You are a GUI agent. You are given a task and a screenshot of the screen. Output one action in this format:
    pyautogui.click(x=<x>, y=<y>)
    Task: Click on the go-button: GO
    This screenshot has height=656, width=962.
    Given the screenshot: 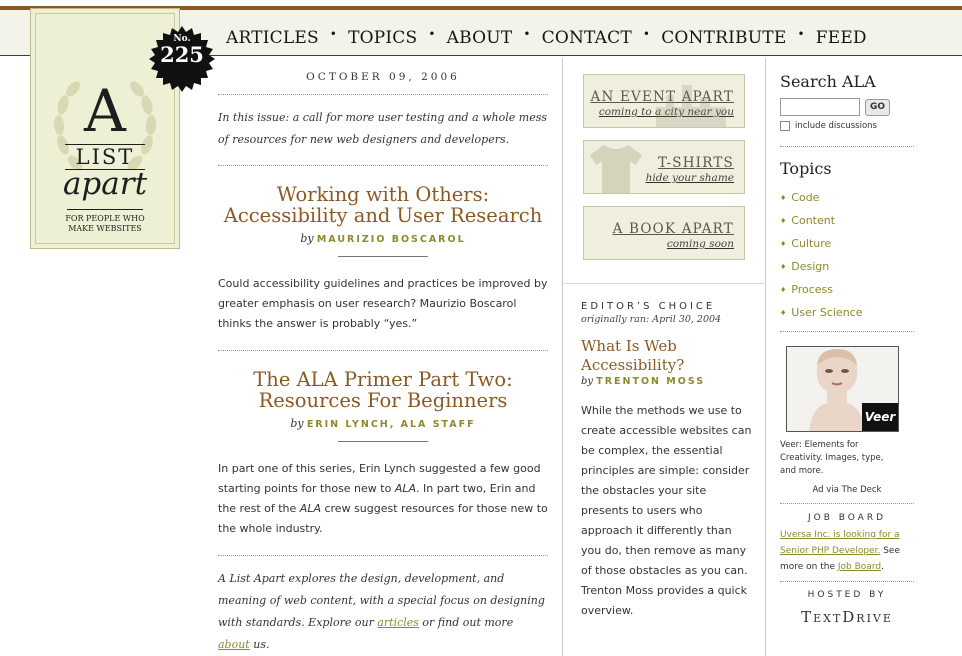 What is the action you would take?
    pyautogui.click(x=877, y=107)
    